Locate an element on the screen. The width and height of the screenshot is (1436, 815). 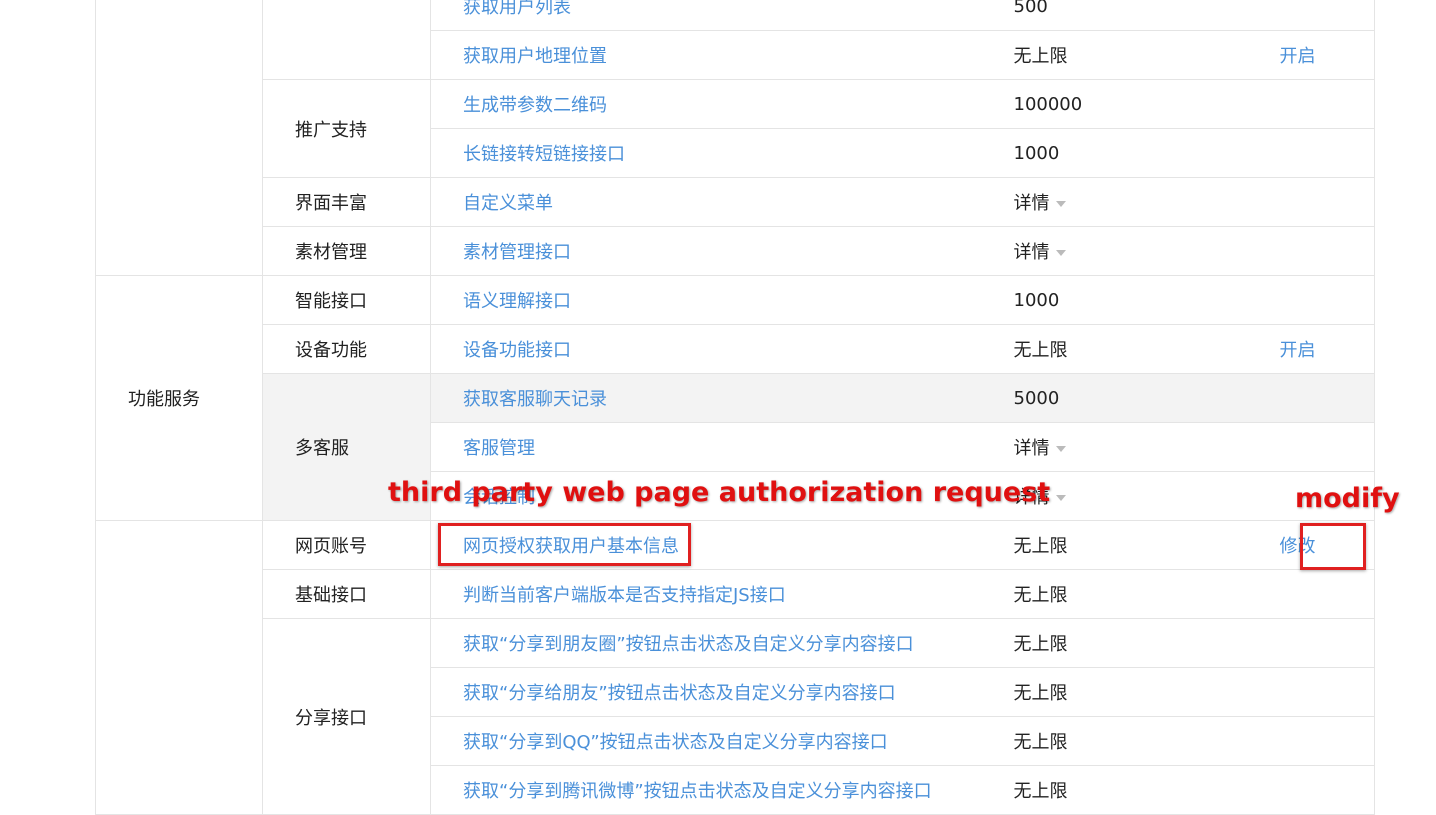
api-link-user-location: 获取用户地理位置 is located at coordinates (722, 55).